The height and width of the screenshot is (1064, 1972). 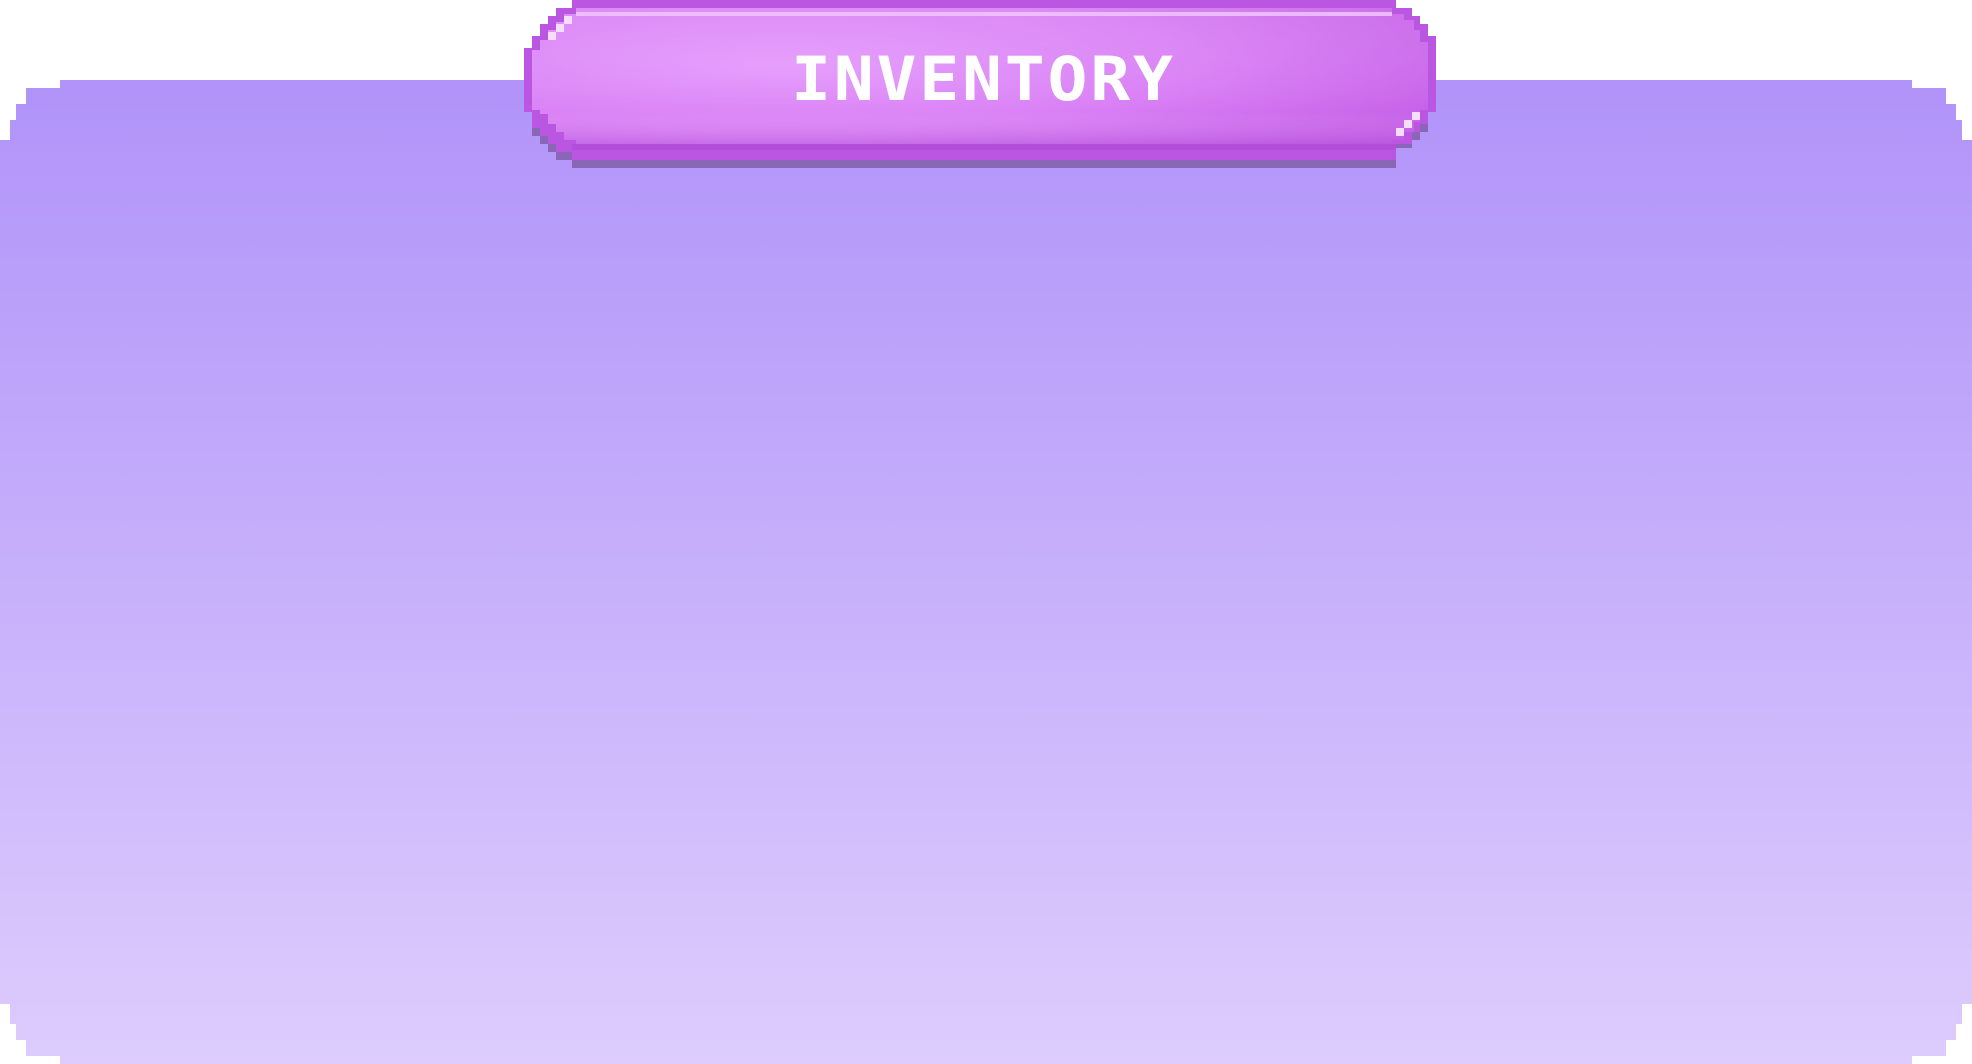 I want to click on title-banner-highlight, so click(x=984, y=14).